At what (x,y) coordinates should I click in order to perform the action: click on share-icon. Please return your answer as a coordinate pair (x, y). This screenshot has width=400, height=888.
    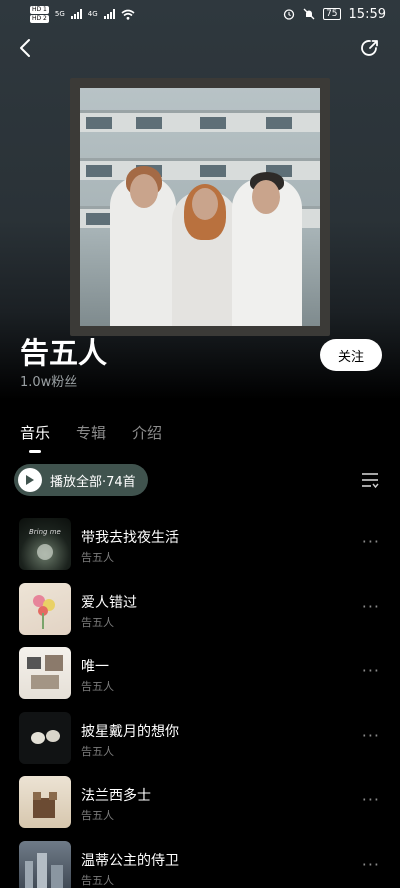
    Looking at the image, I should click on (369, 48).